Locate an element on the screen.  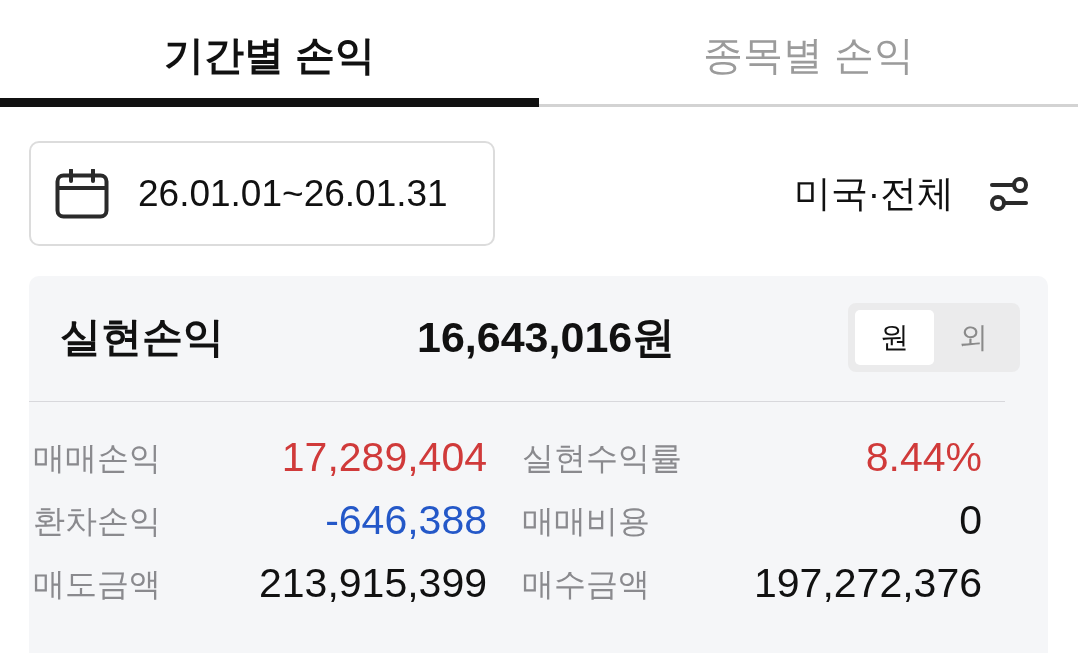
summary-title: 실현손익 is located at coordinates (142, 337).